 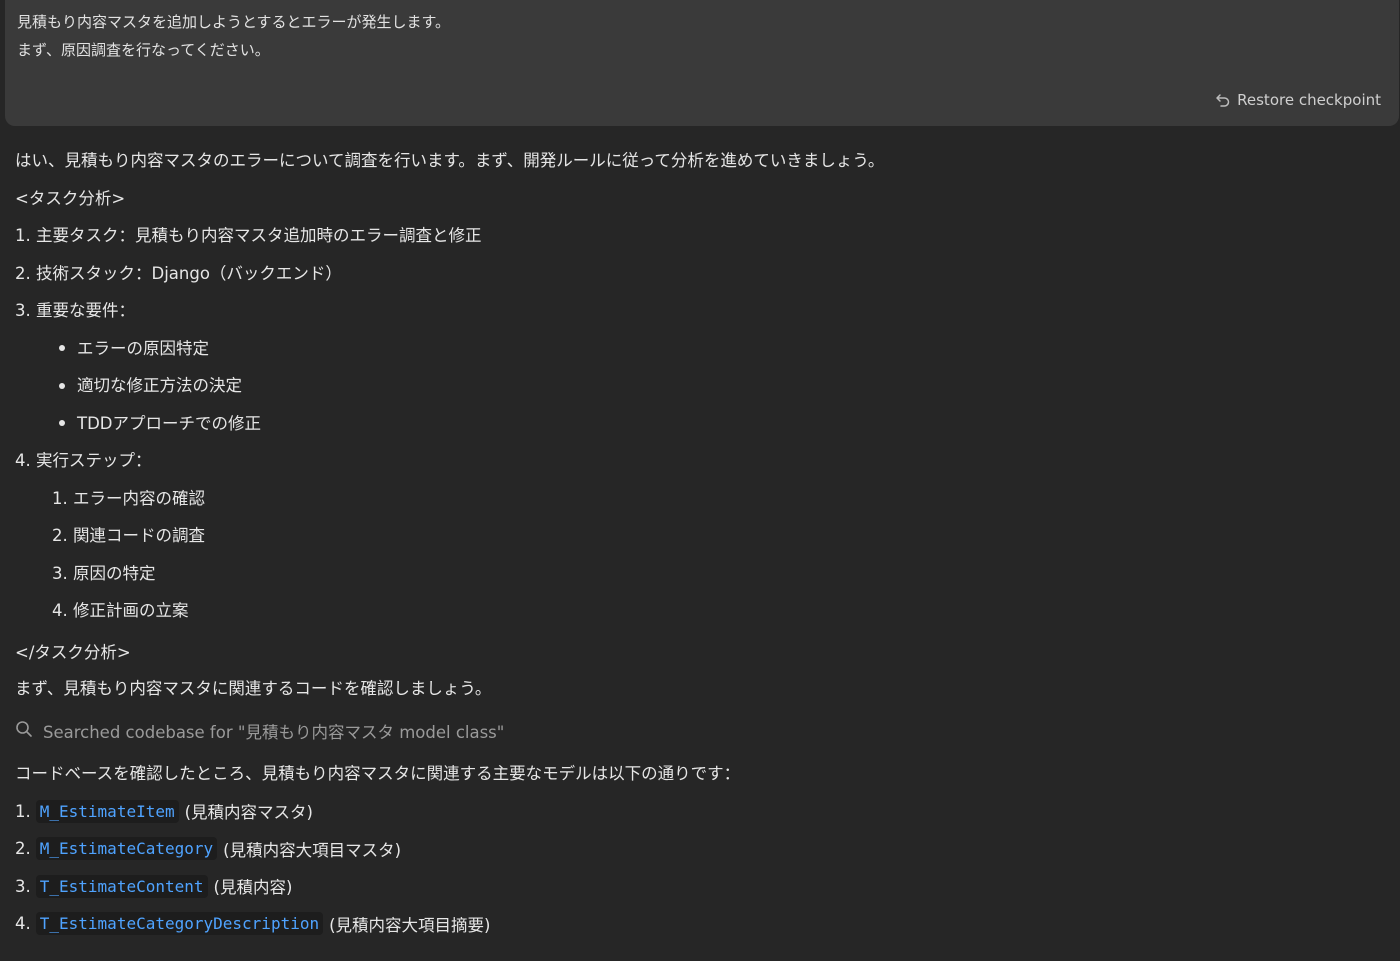 I want to click on step-item: 4. 修正計画の立案, so click(x=120, y=610).